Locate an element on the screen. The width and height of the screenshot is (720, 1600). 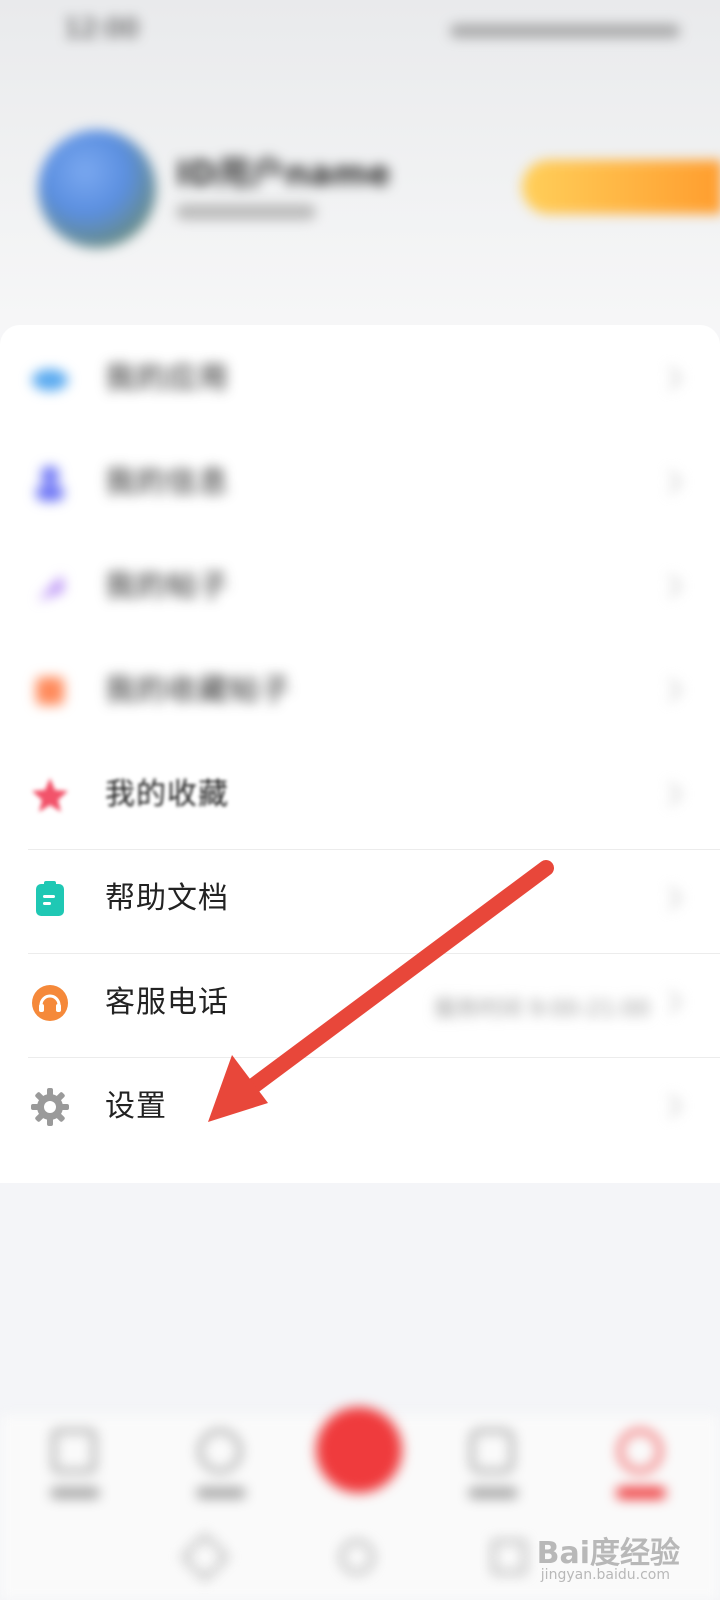
menu-item-my-info: 我的信息 is located at coordinates (360, 483).